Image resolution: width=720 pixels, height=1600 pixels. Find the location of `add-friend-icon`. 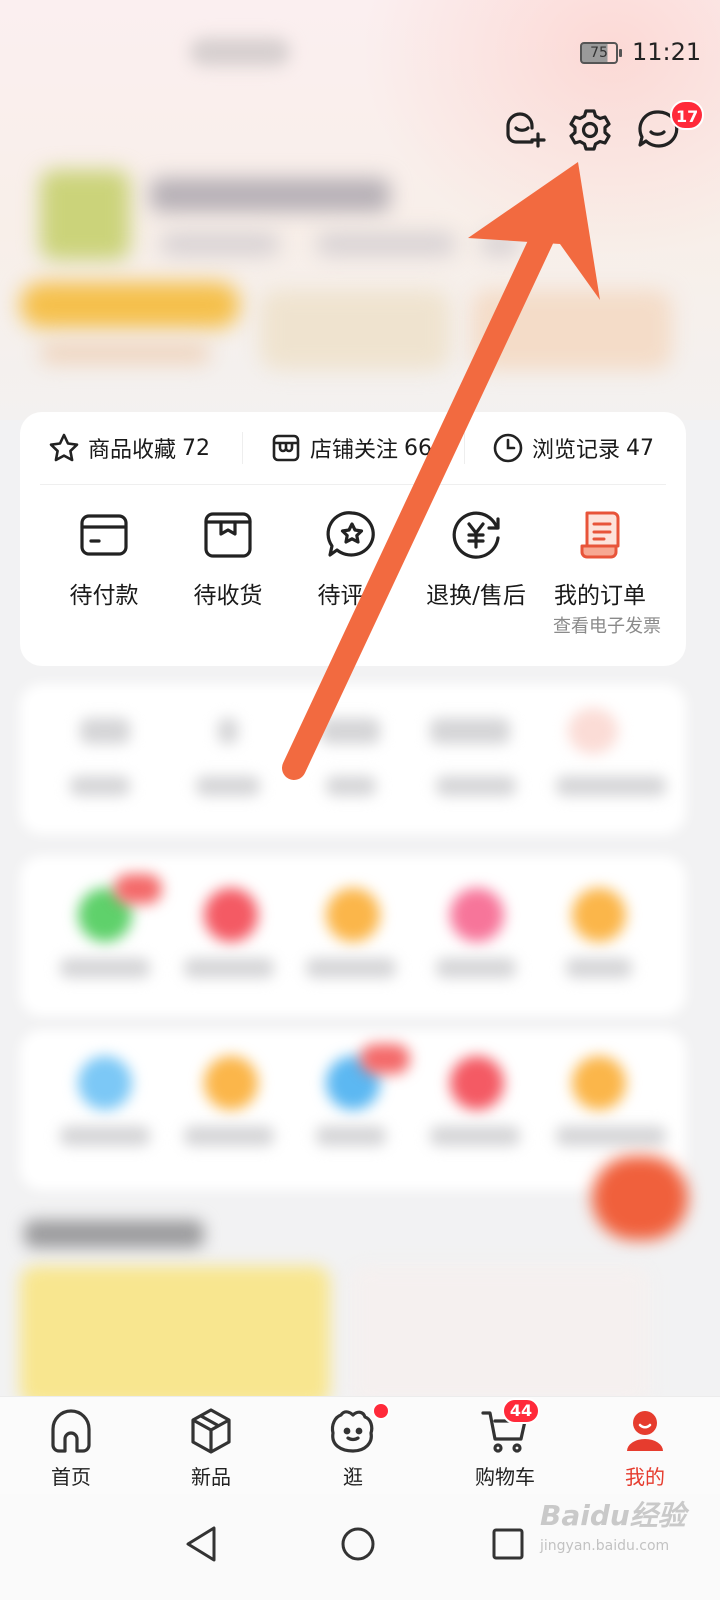

add-friend-icon is located at coordinates (526, 130).